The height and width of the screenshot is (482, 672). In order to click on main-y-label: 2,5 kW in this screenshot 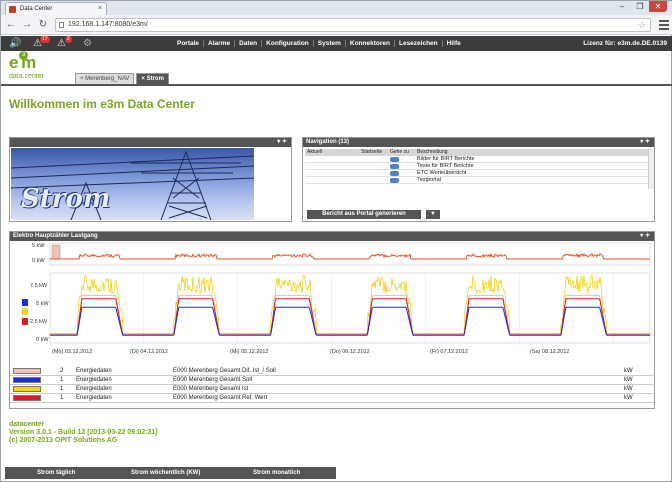, I will do `click(39, 322)`.